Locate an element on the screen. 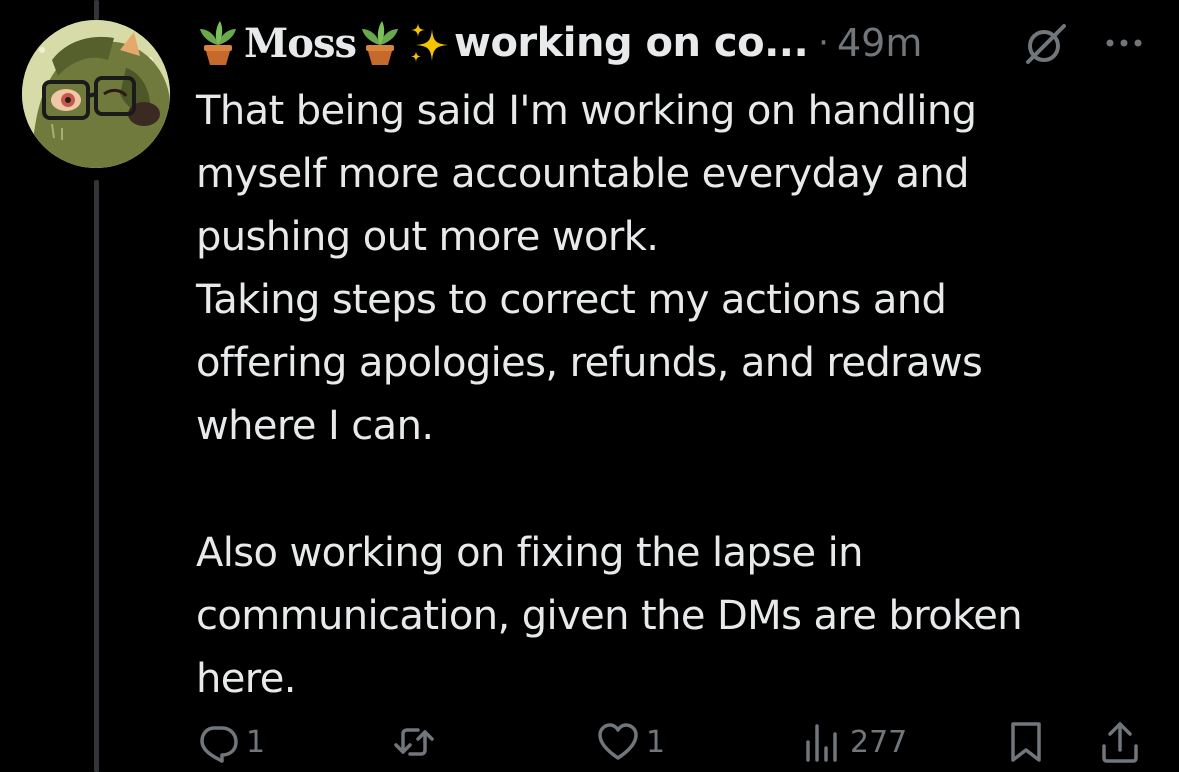 The width and height of the screenshot is (1179, 772). like-button: 1 is located at coordinates (630, 742).